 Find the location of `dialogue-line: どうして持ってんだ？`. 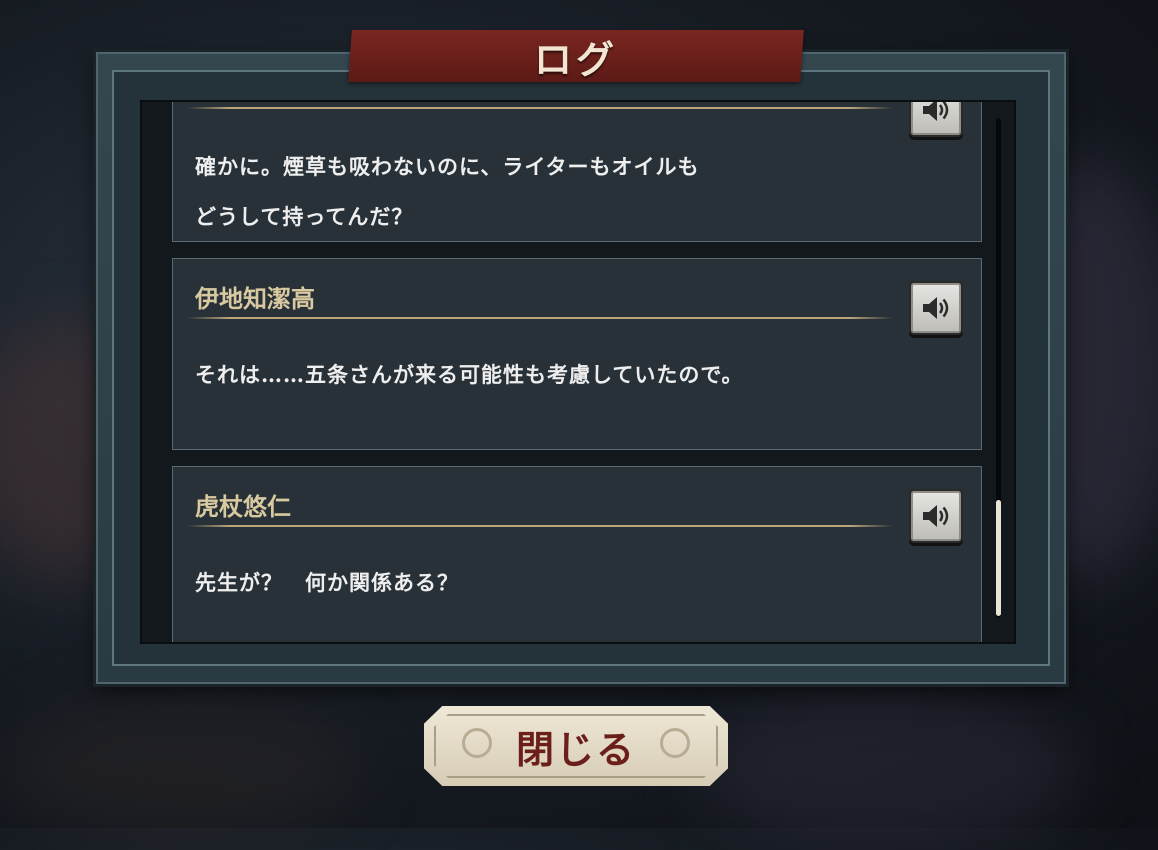

dialogue-line: どうして持ってんだ？ is located at coordinates (304, 216).